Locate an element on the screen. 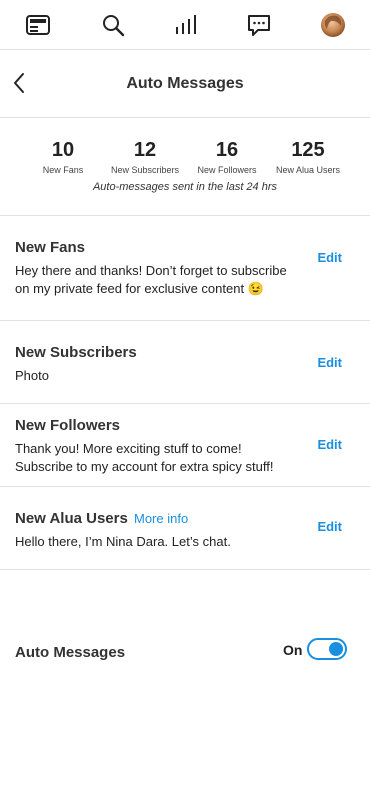 The height and width of the screenshot is (800, 370). auto-messages-setting: Auto Messages On is located at coordinates (185, 652).